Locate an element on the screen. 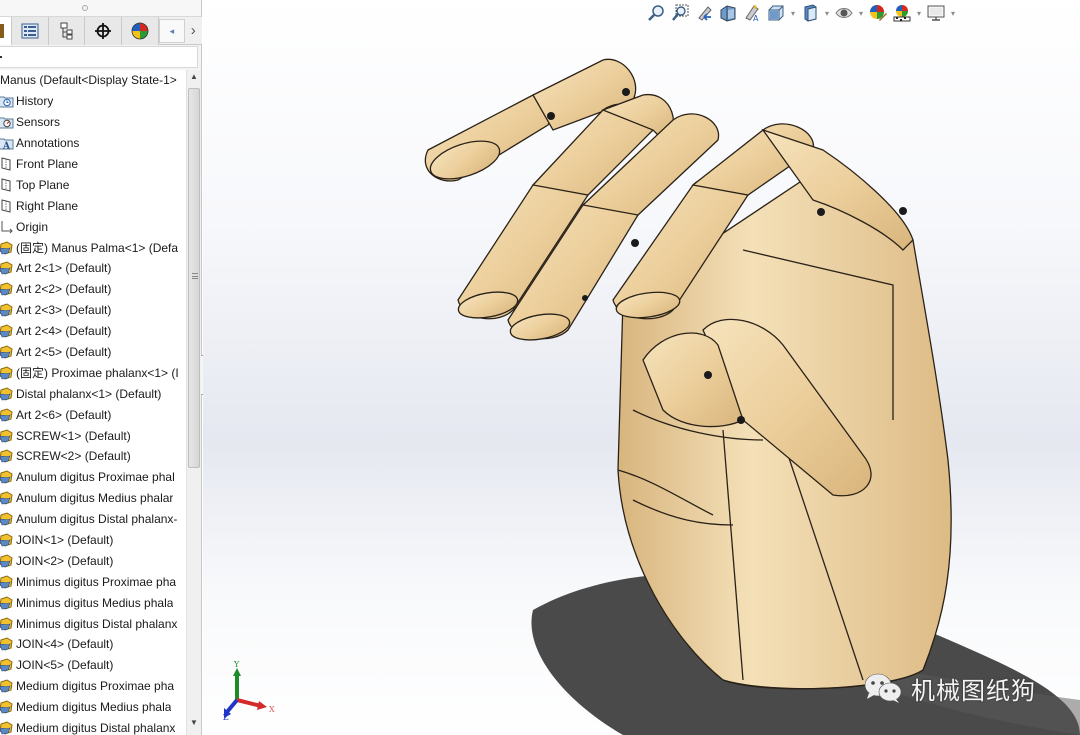 The image size is (1080, 735). tree-item: Minimus digitus Distal phalanx is located at coordinates (93, 623).